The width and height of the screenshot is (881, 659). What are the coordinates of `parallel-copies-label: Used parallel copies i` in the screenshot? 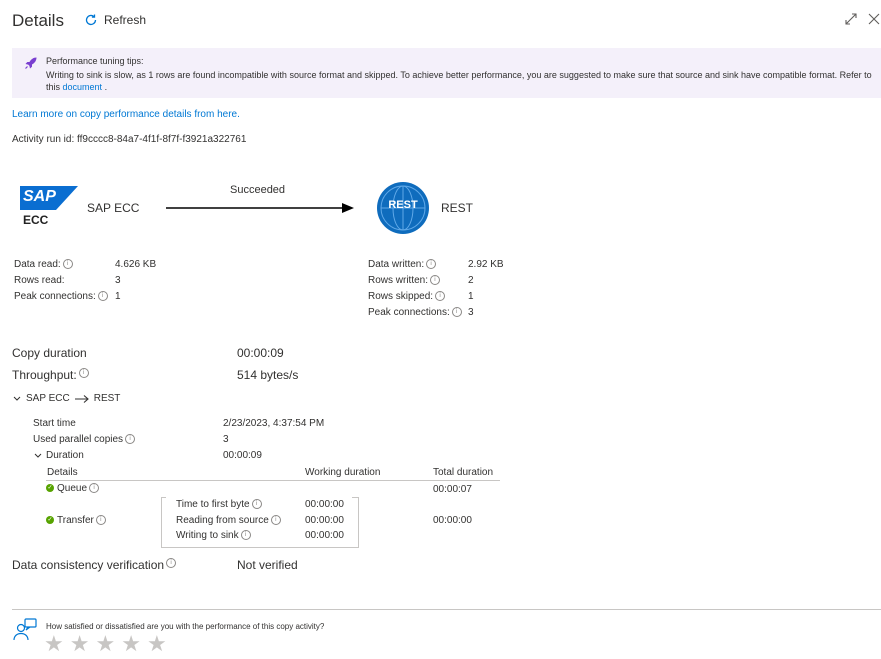 It's located at (84, 439).